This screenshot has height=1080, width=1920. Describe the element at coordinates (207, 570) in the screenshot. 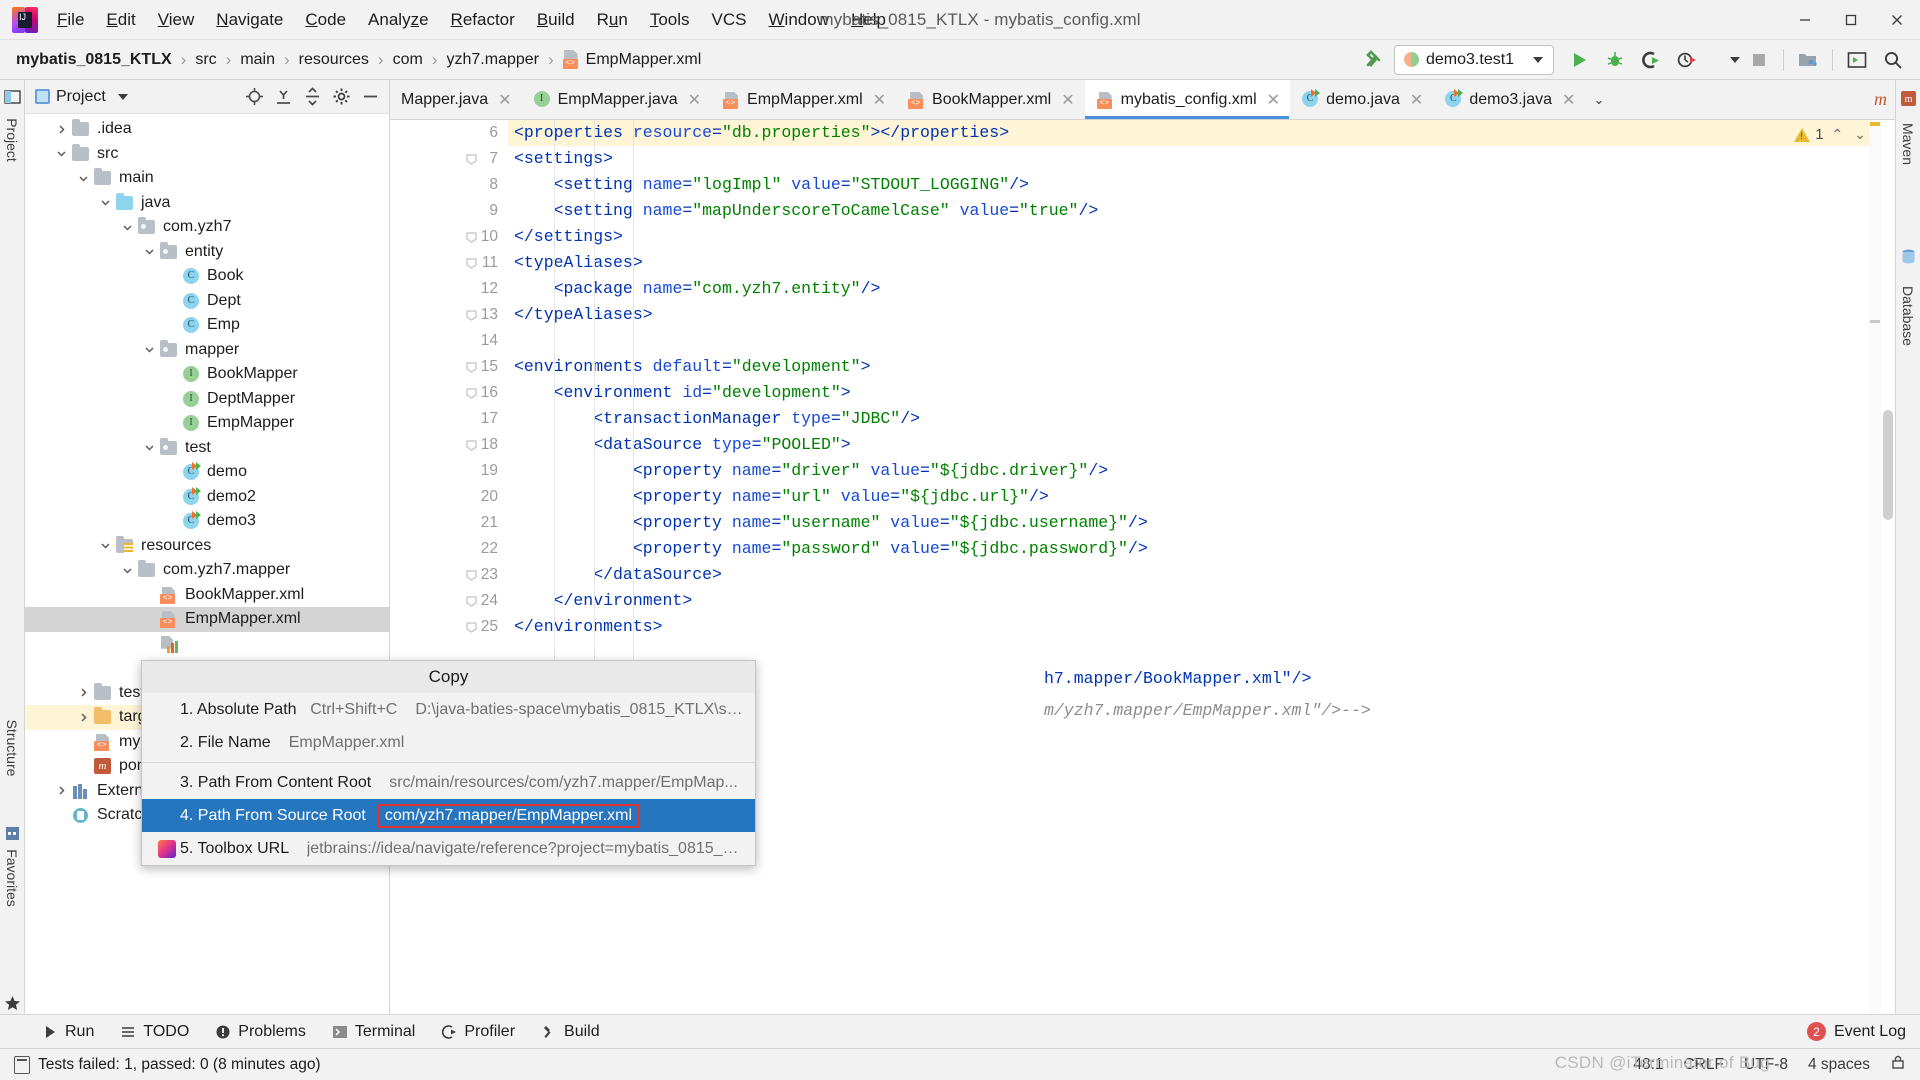

I see `tree-node-com-yzh7-mapper: com.yzh7.mapper` at that location.